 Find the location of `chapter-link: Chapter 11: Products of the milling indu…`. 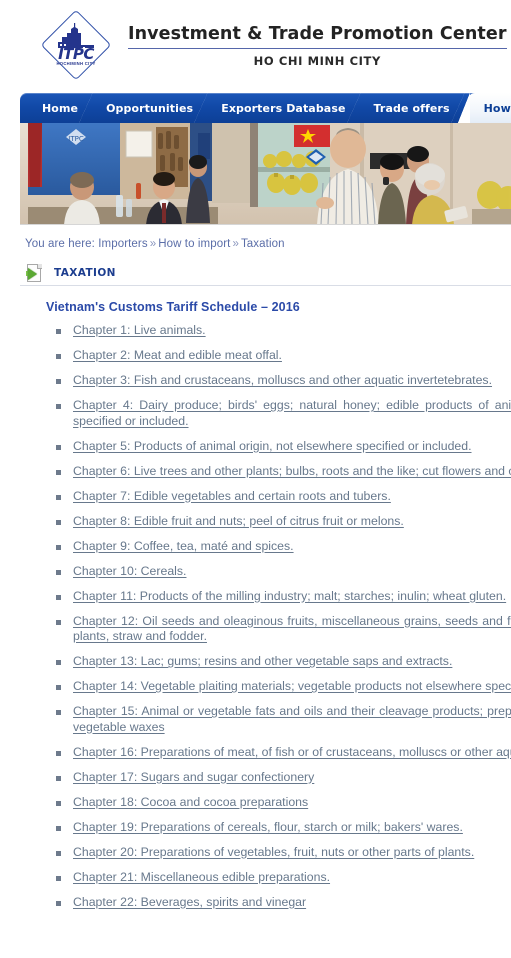

chapter-link: Chapter 11: Products of the milling indu… is located at coordinates (292, 597).